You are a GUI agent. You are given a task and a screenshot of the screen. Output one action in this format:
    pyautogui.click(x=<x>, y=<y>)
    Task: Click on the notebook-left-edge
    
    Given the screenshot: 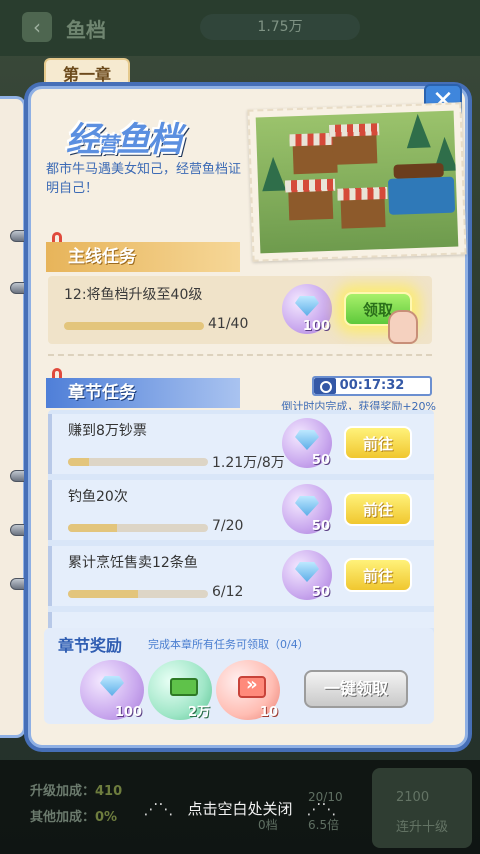 What is the action you would take?
    pyautogui.click(x=13, y=417)
    